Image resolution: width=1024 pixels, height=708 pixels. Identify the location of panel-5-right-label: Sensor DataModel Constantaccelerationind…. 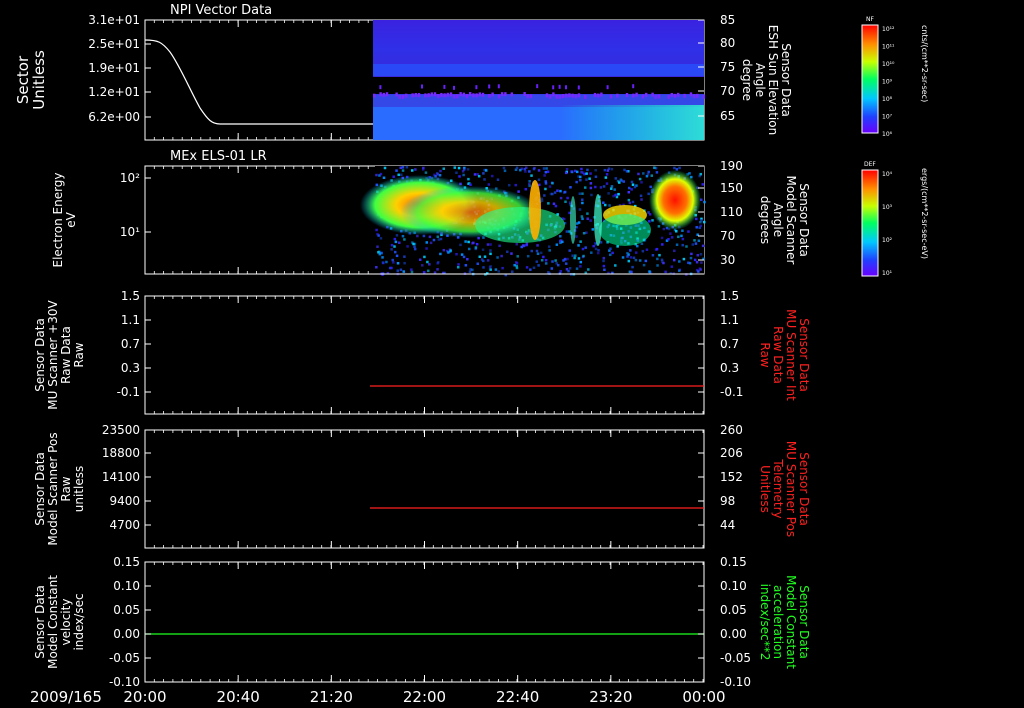
(784, 622).